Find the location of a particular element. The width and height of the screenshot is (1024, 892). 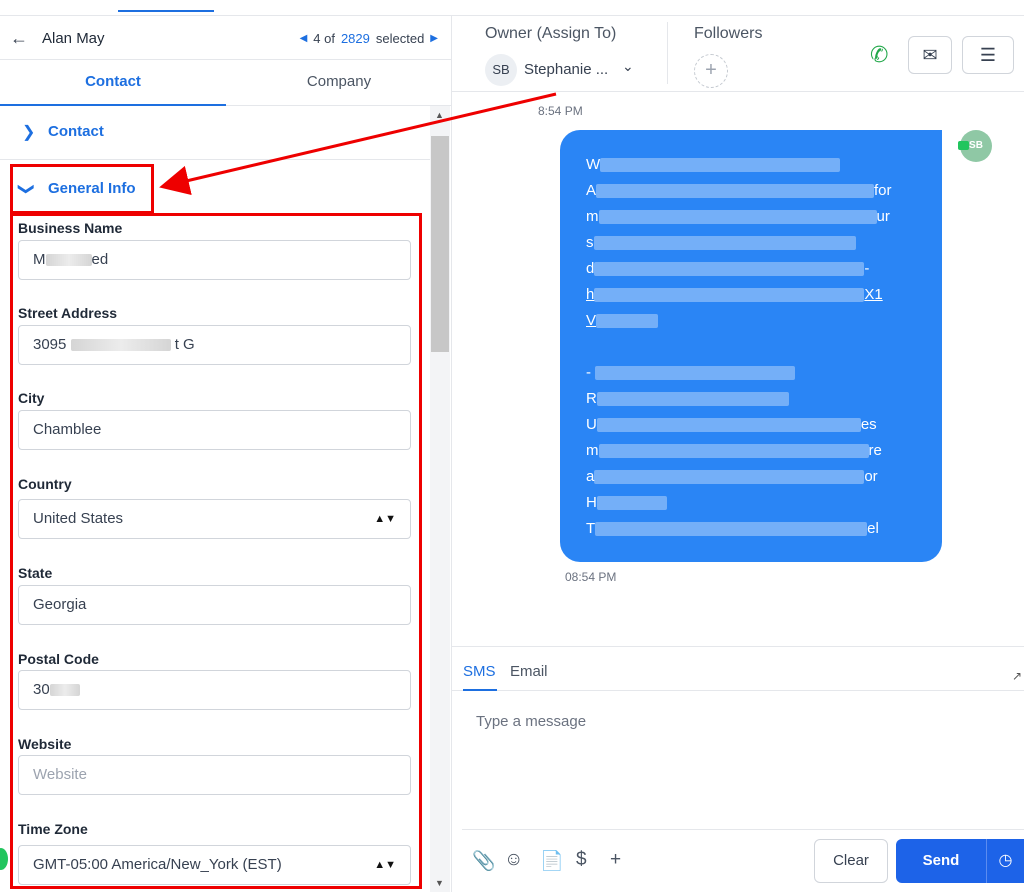

composer-tabs: SMS Email ↗ is located at coordinates (738, 669).